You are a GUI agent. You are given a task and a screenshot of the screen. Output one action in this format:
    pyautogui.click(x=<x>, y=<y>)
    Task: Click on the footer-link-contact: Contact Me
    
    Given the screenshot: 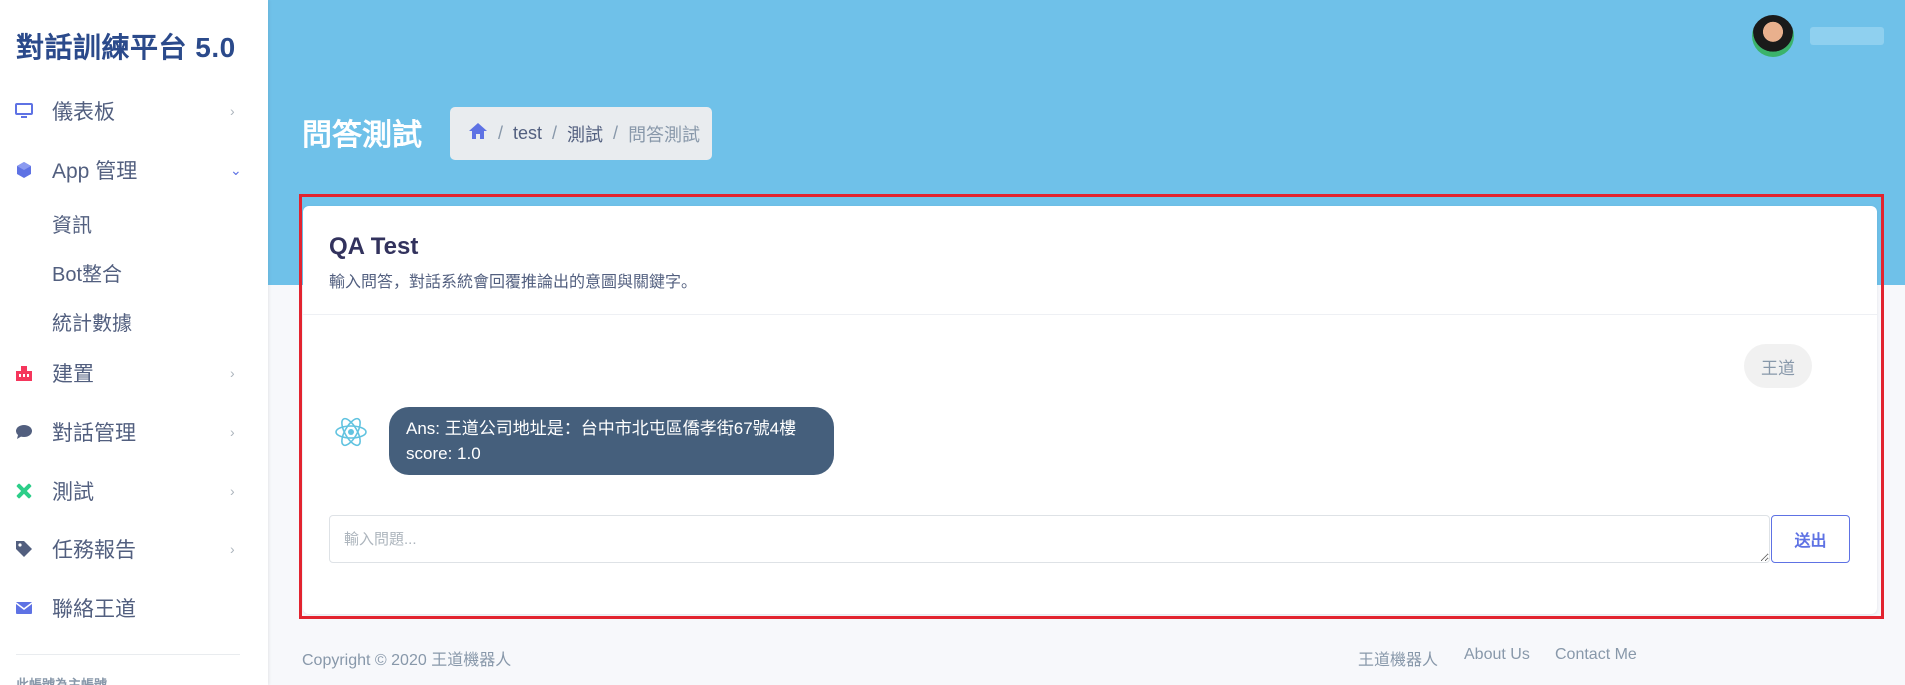 What is the action you would take?
    pyautogui.click(x=1596, y=655)
    